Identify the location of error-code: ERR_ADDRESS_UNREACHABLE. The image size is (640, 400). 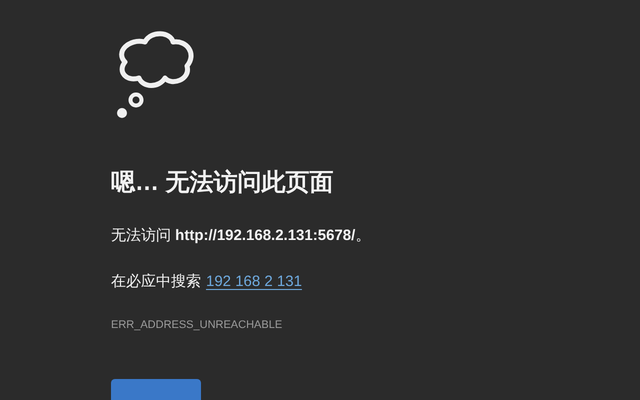
(197, 325).